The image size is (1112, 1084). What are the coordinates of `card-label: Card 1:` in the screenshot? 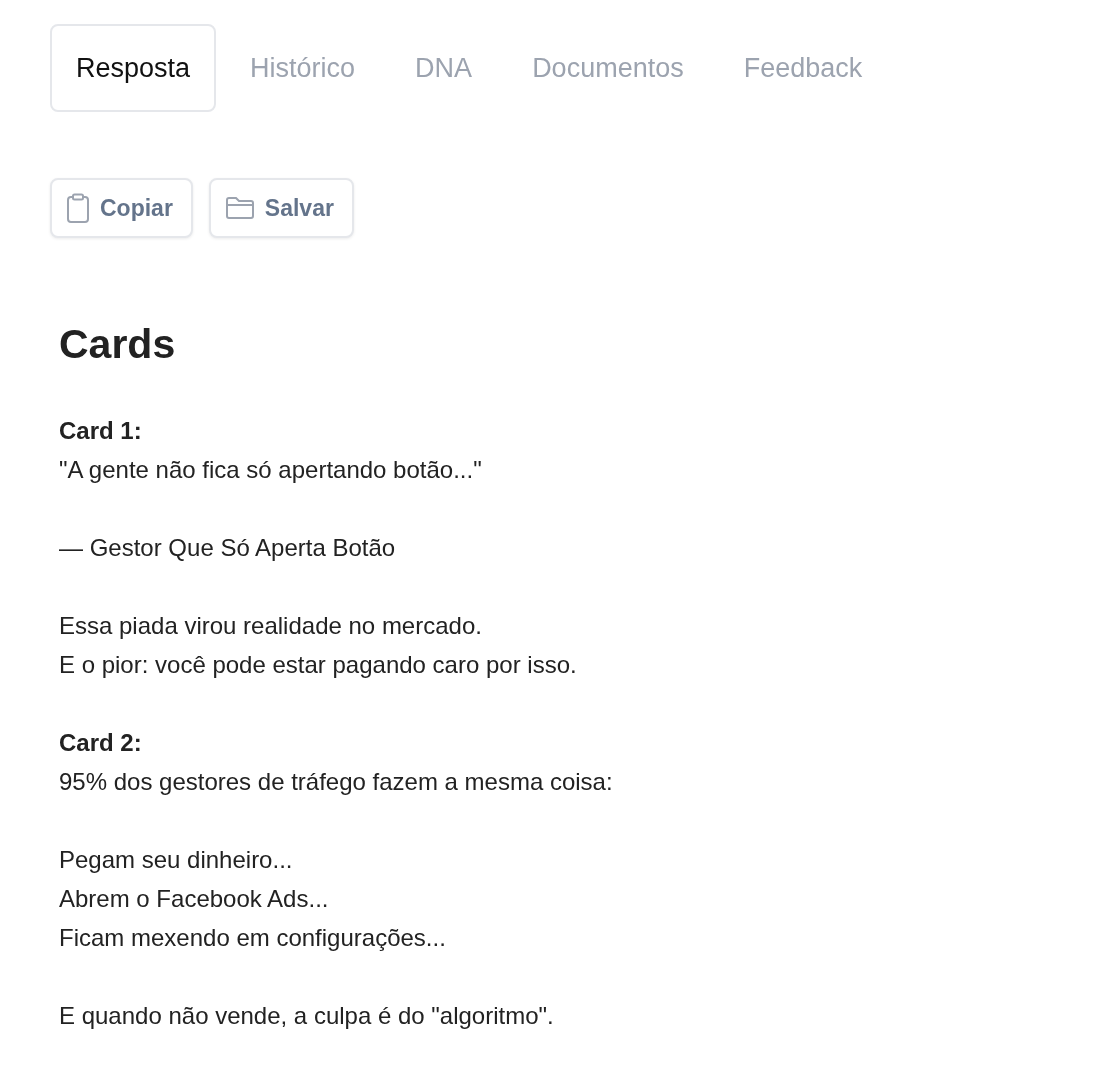 It's located at (101, 431).